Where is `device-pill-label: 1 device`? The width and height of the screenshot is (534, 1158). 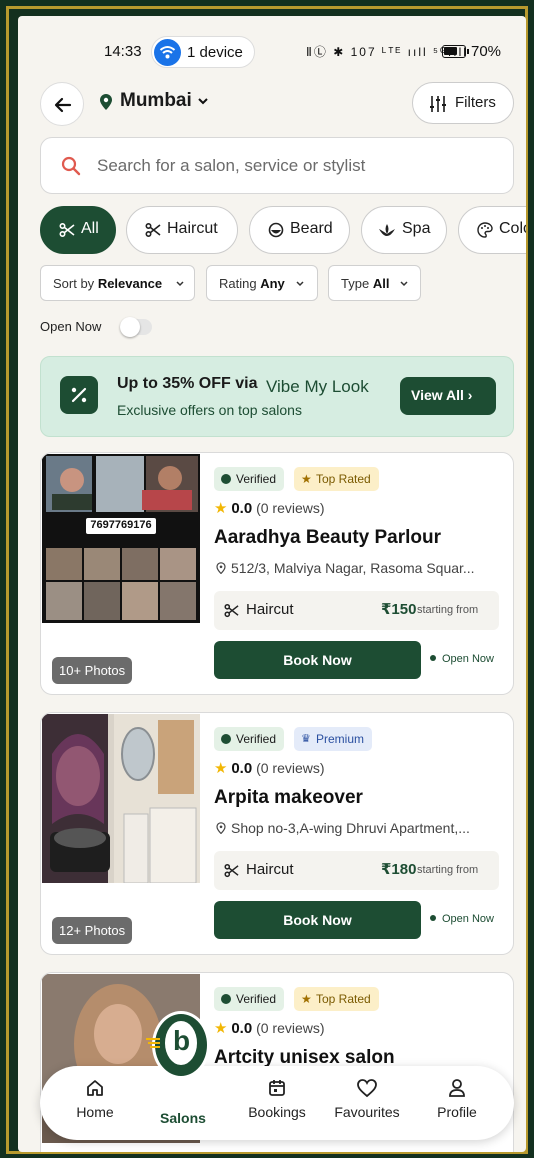
device-pill-label: 1 device is located at coordinates (215, 52).